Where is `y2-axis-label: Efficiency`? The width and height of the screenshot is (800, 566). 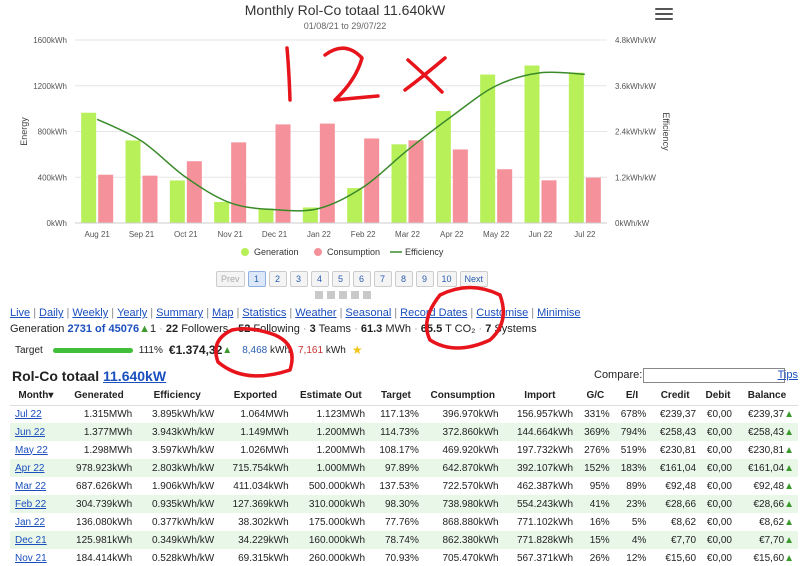
y2-axis-label: Efficiency is located at coordinates (666, 131).